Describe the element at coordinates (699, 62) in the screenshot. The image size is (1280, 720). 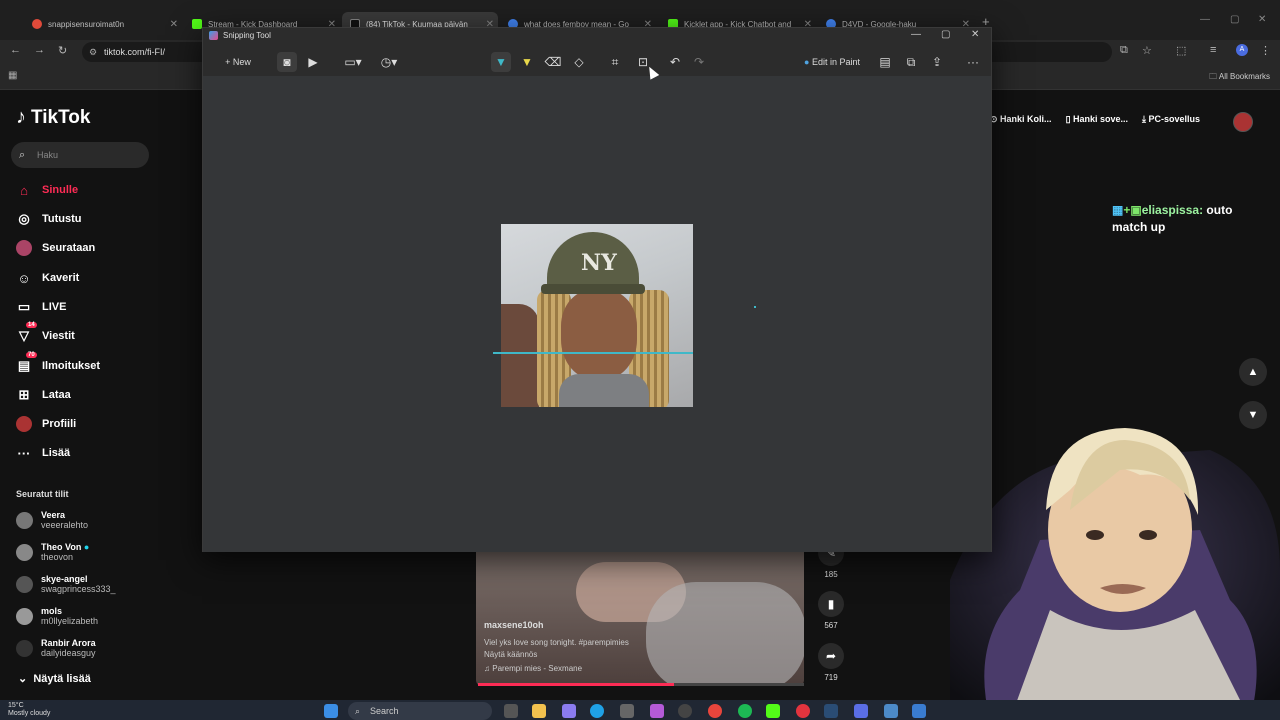
I see `redo-icon: ↷` at that location.